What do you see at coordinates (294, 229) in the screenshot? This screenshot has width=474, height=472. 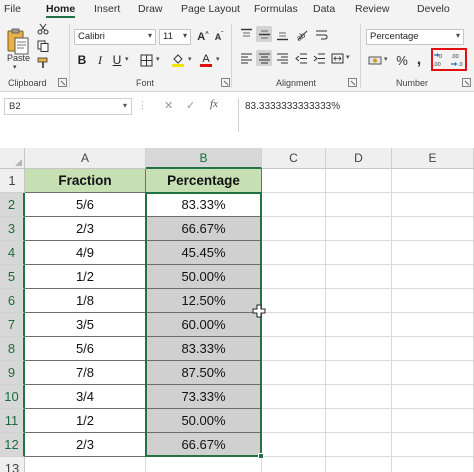 I see `cell-c3` at bounding box center [294, 229].